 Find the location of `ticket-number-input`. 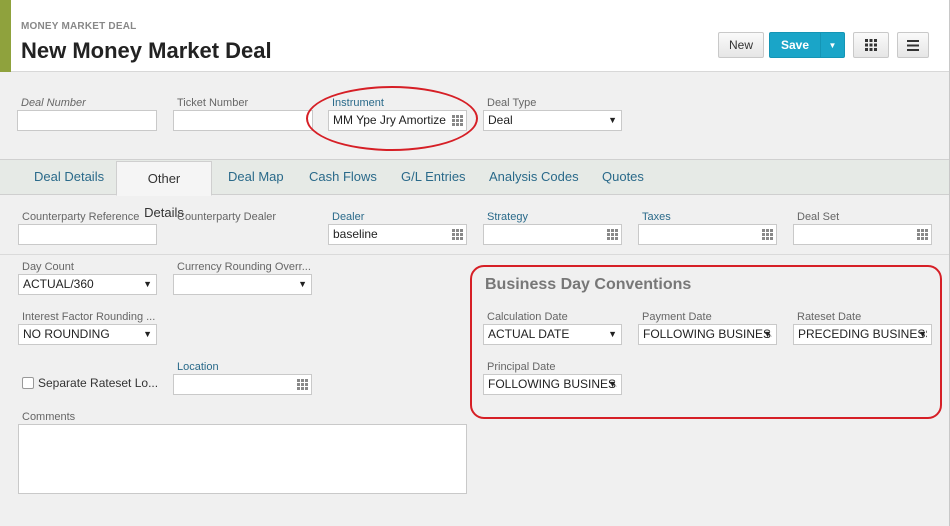

ticket-number-input is located at coordinates (243, 120).